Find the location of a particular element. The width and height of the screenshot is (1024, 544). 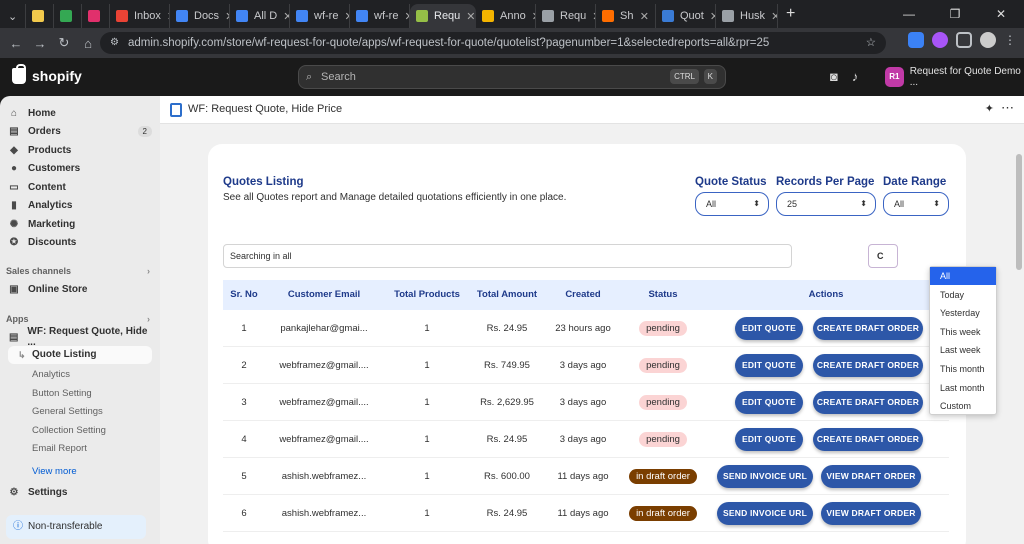

notifications-bell-icon: ♪ is located at coordinates (855, 76).